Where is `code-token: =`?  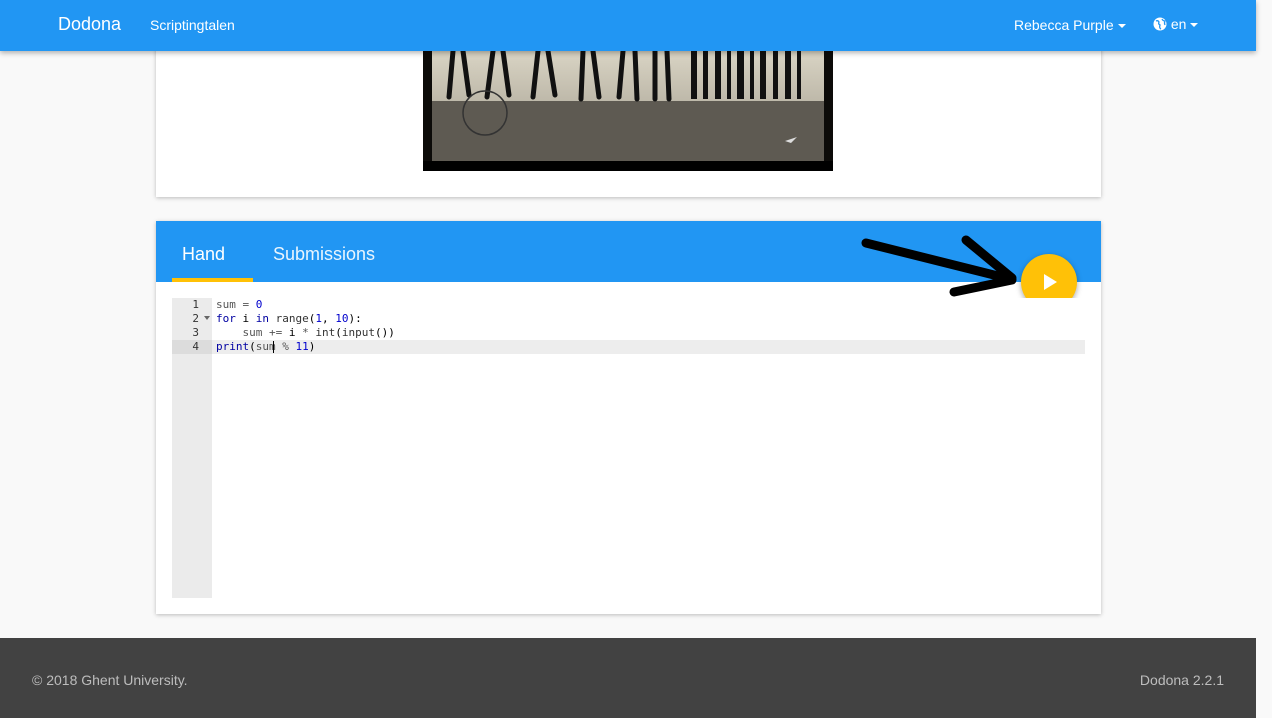
code-token: = is located at coordinates (245, 304).